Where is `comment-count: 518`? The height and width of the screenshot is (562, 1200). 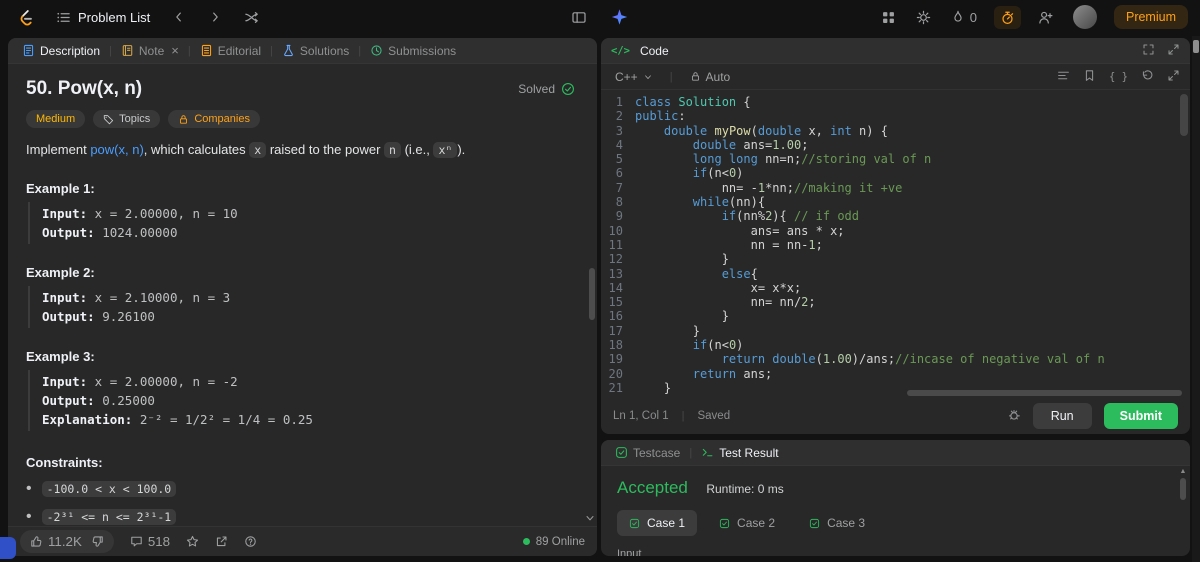 comment-count: 518 is located at coordinates (159, 541).